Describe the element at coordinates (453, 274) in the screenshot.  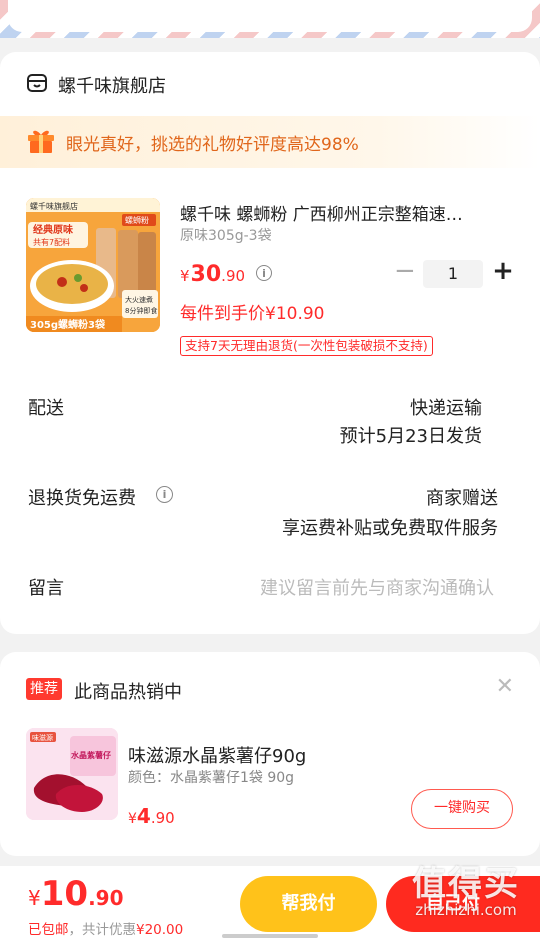
I see `quantity-input: 1` at that location.